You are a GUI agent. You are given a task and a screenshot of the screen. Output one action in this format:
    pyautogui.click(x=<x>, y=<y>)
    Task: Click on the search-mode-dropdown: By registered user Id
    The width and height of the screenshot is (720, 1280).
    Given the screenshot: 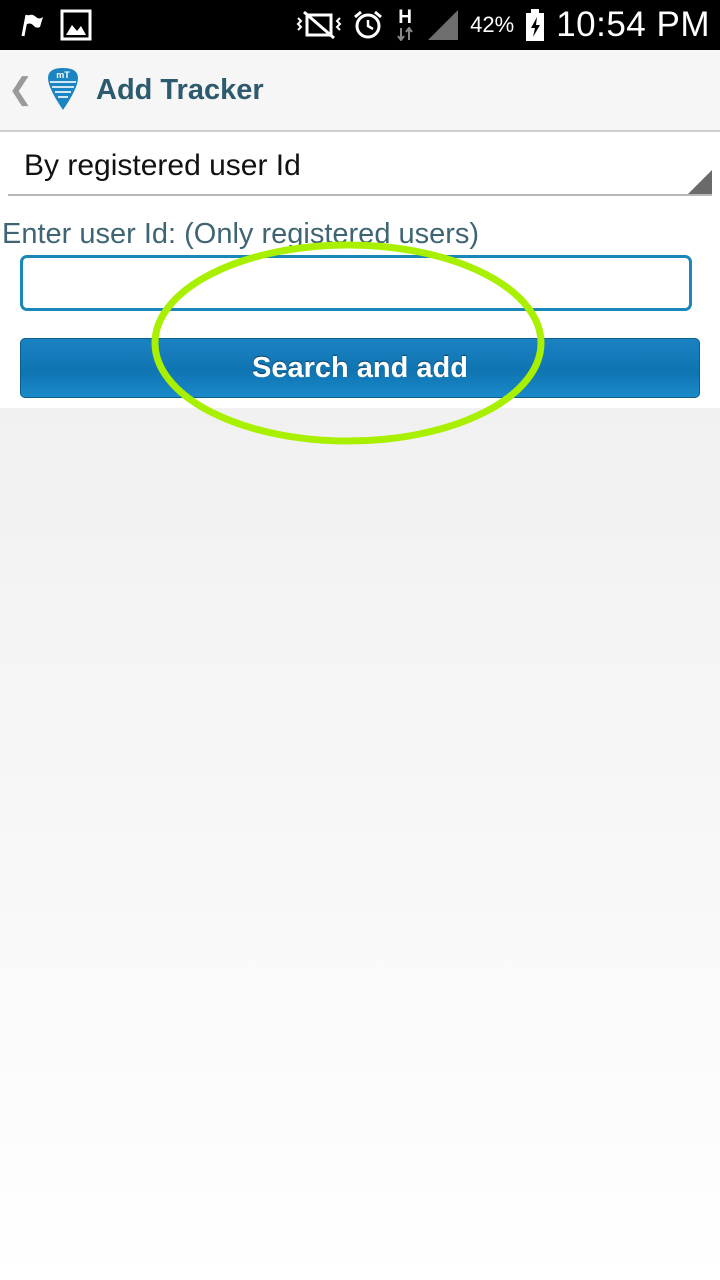 What is the action you would take?
    pyautogui.click(x=360, y=164)
    